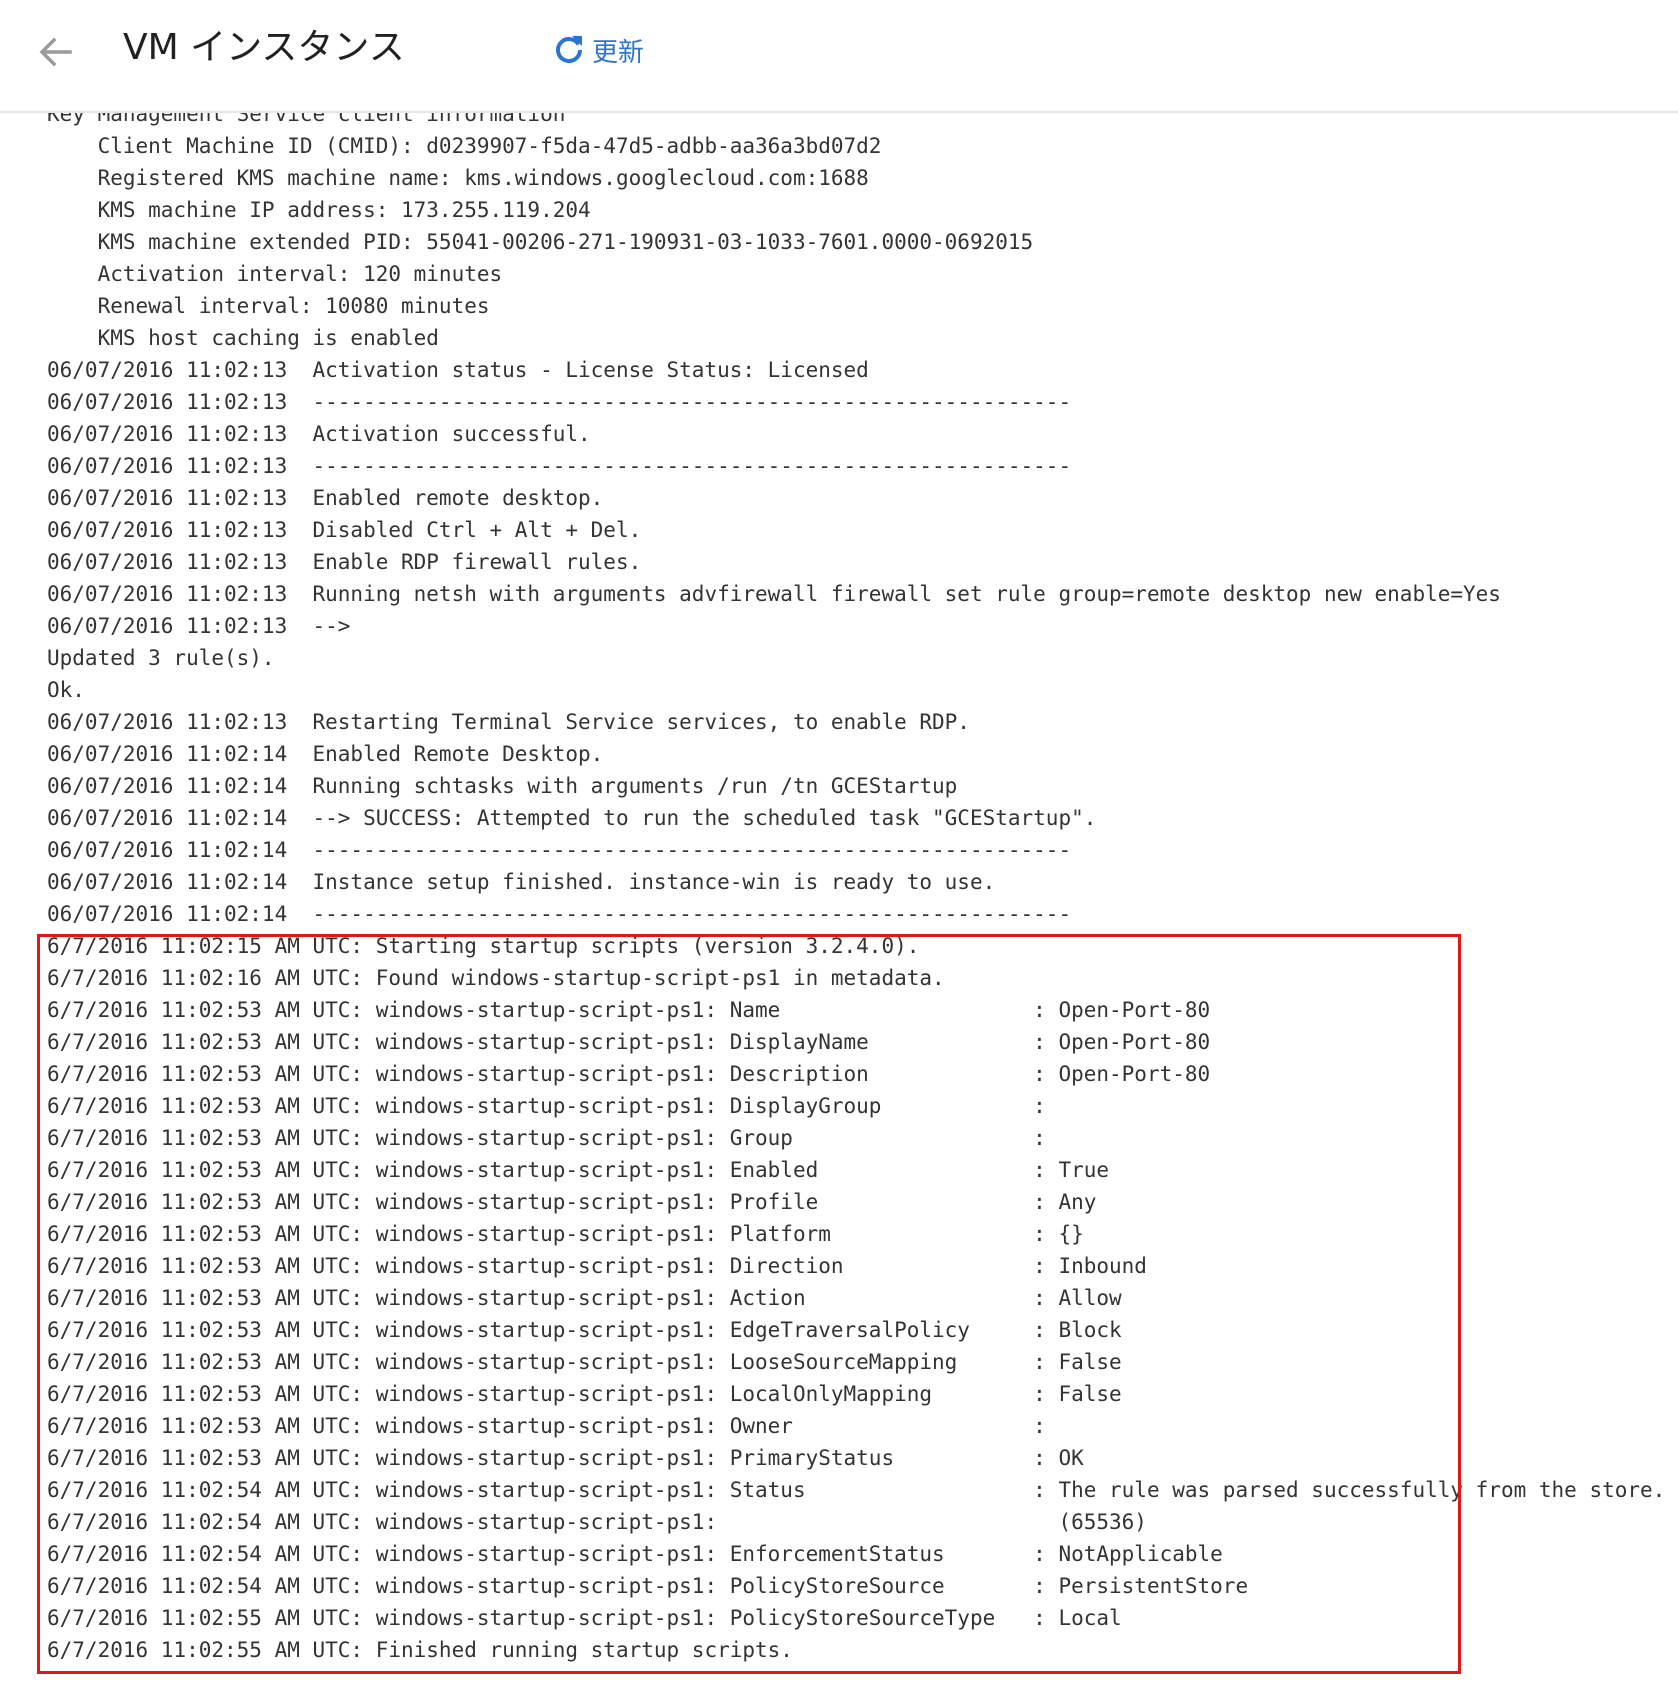 This screenshot has height=1700, width=1678. Describe the element at coordinates (268, 306) in the screenshot. I see `log-line: Renewal interval: 10080 minutes` at that location.